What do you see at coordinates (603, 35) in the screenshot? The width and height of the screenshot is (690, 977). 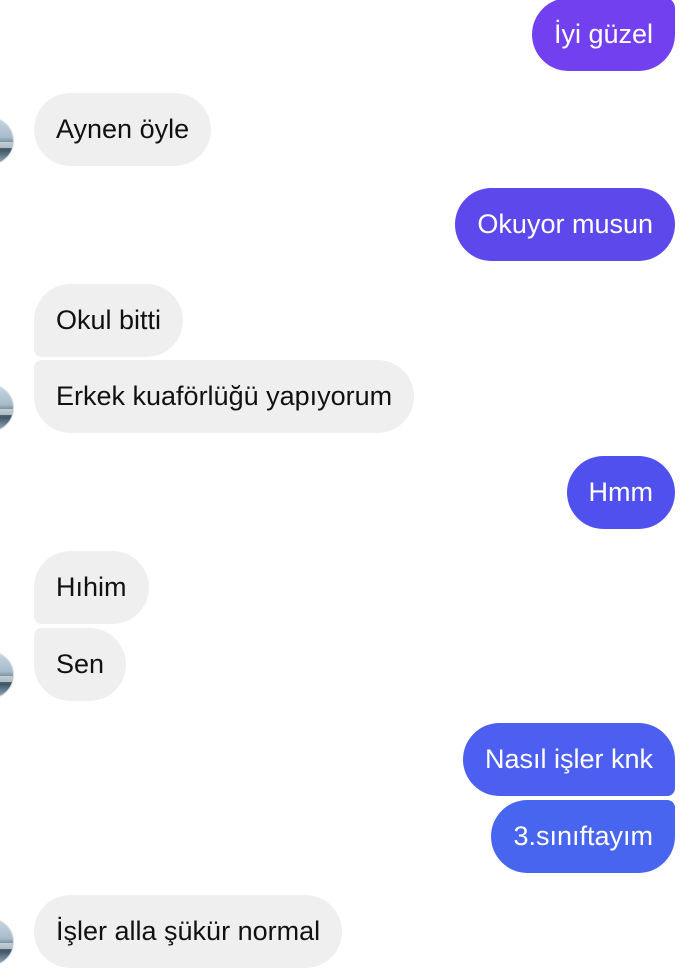 I see `message-bubble-outgoing: İyi güzel` at bounding box center [603, 35].